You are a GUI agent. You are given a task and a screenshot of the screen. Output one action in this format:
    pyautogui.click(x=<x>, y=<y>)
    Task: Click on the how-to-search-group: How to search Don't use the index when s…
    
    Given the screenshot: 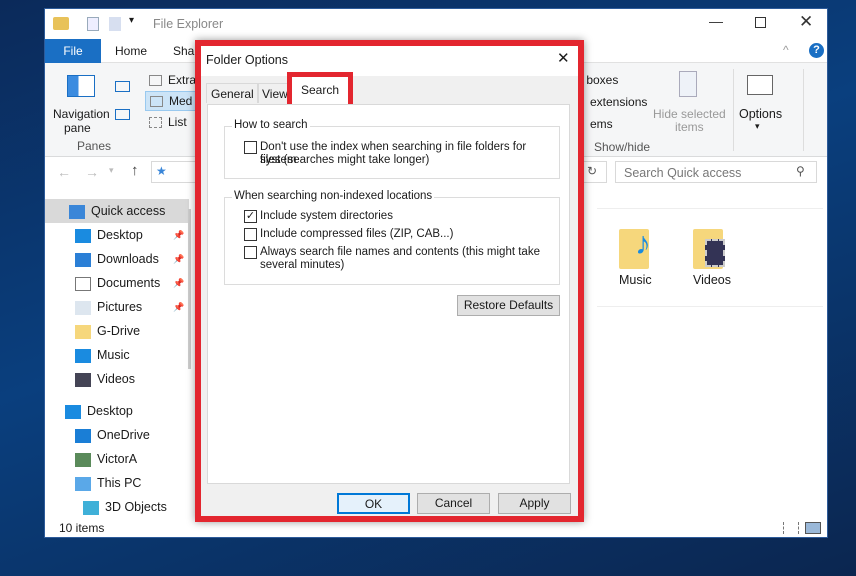 What is the action you would take?
    pyautogui.click(x=392, y=149)
    